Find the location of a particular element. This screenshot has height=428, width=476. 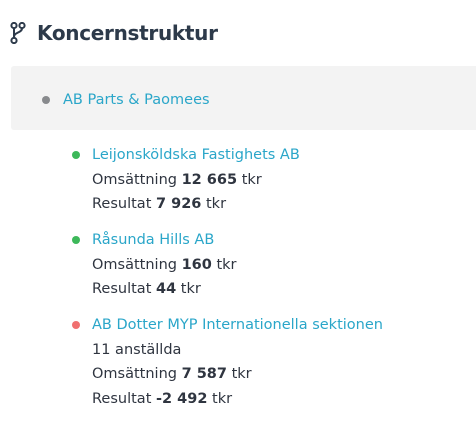

revenue-value: 12 665 is located at coordinates (209, 179).